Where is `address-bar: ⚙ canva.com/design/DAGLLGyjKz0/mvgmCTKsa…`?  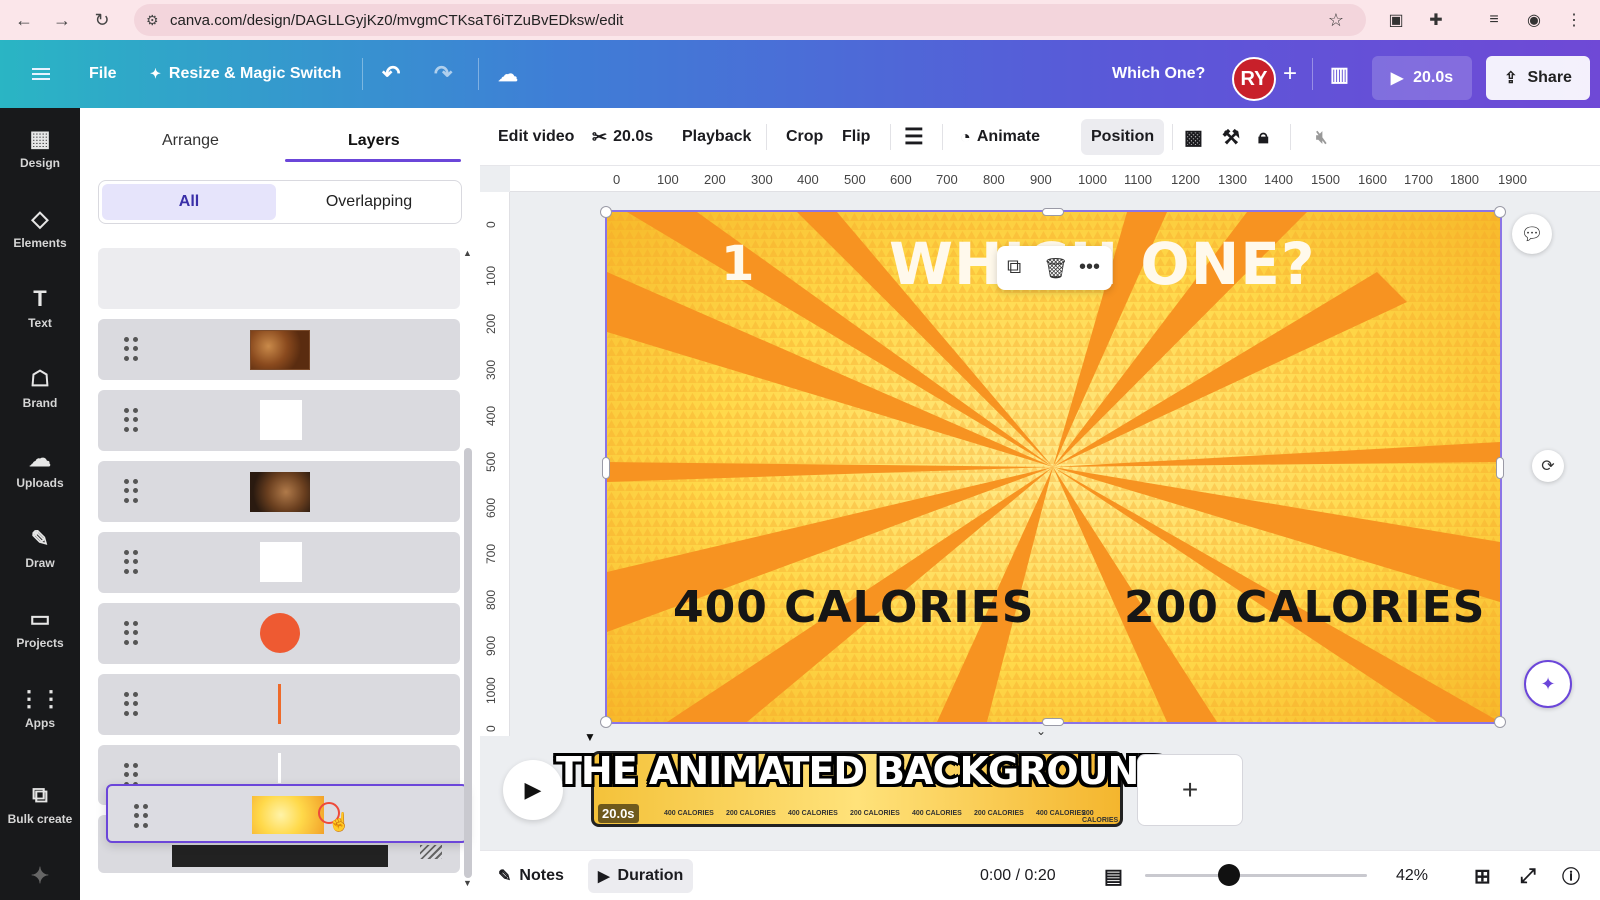 address-bar: ⚙ canva.com/design/DAGLLGyjKz0/mvgmCTKsa… is located at coordinates (750, 20).